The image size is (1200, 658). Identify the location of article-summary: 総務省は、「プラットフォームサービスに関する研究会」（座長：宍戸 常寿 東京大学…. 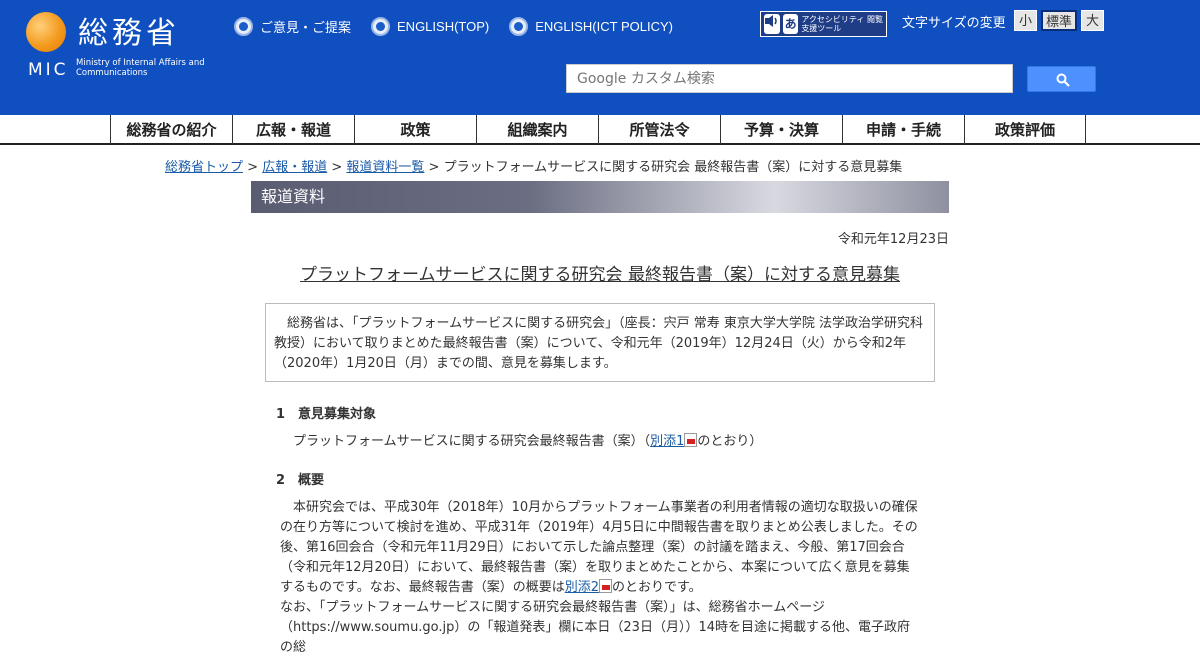
(600, 342).